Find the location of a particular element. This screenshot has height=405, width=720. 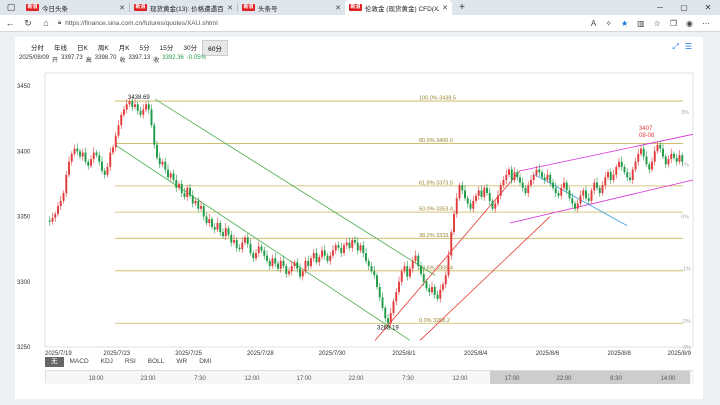

x-tick-label: 2025/8/9 is located at coordinates (680, 353).